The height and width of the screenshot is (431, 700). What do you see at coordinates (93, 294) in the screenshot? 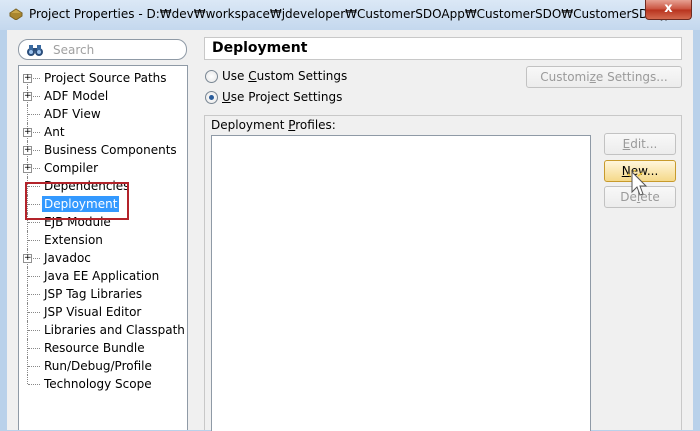
I see `tree-item-label: JSP Tag Libraries` at bounding box center [93, 294].